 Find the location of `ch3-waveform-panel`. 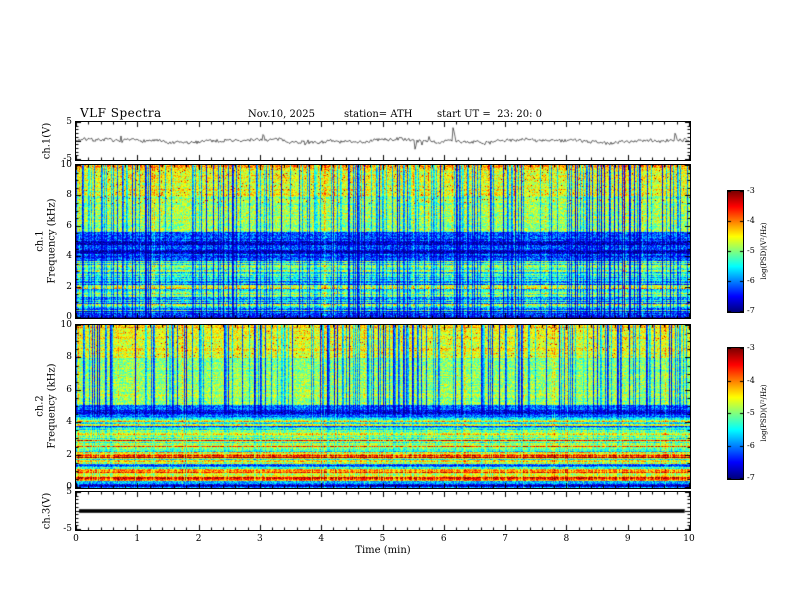

ch3-waveform-panel is located at coordinates (383, 511).